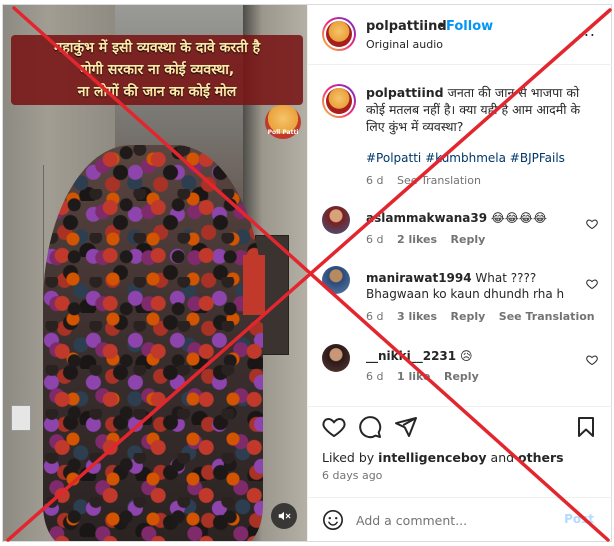 This screenshot has height=546, width=614. I want to click on likes-others-link: others, so click(541, 457).